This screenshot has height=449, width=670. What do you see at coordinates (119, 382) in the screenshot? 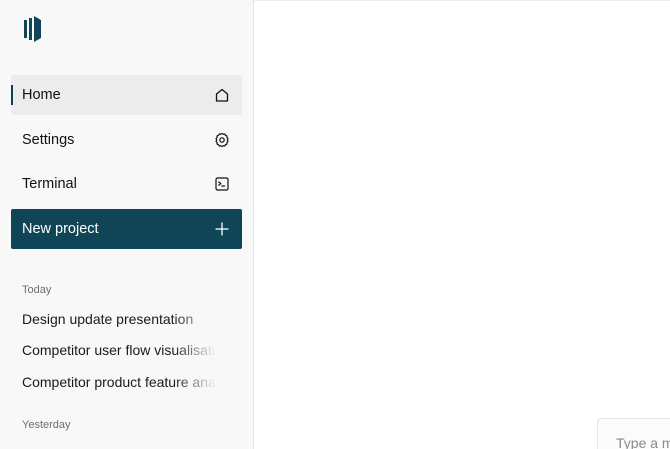
I see `history-item: Competitor product feature analysis` at bounding box center [119, 382].